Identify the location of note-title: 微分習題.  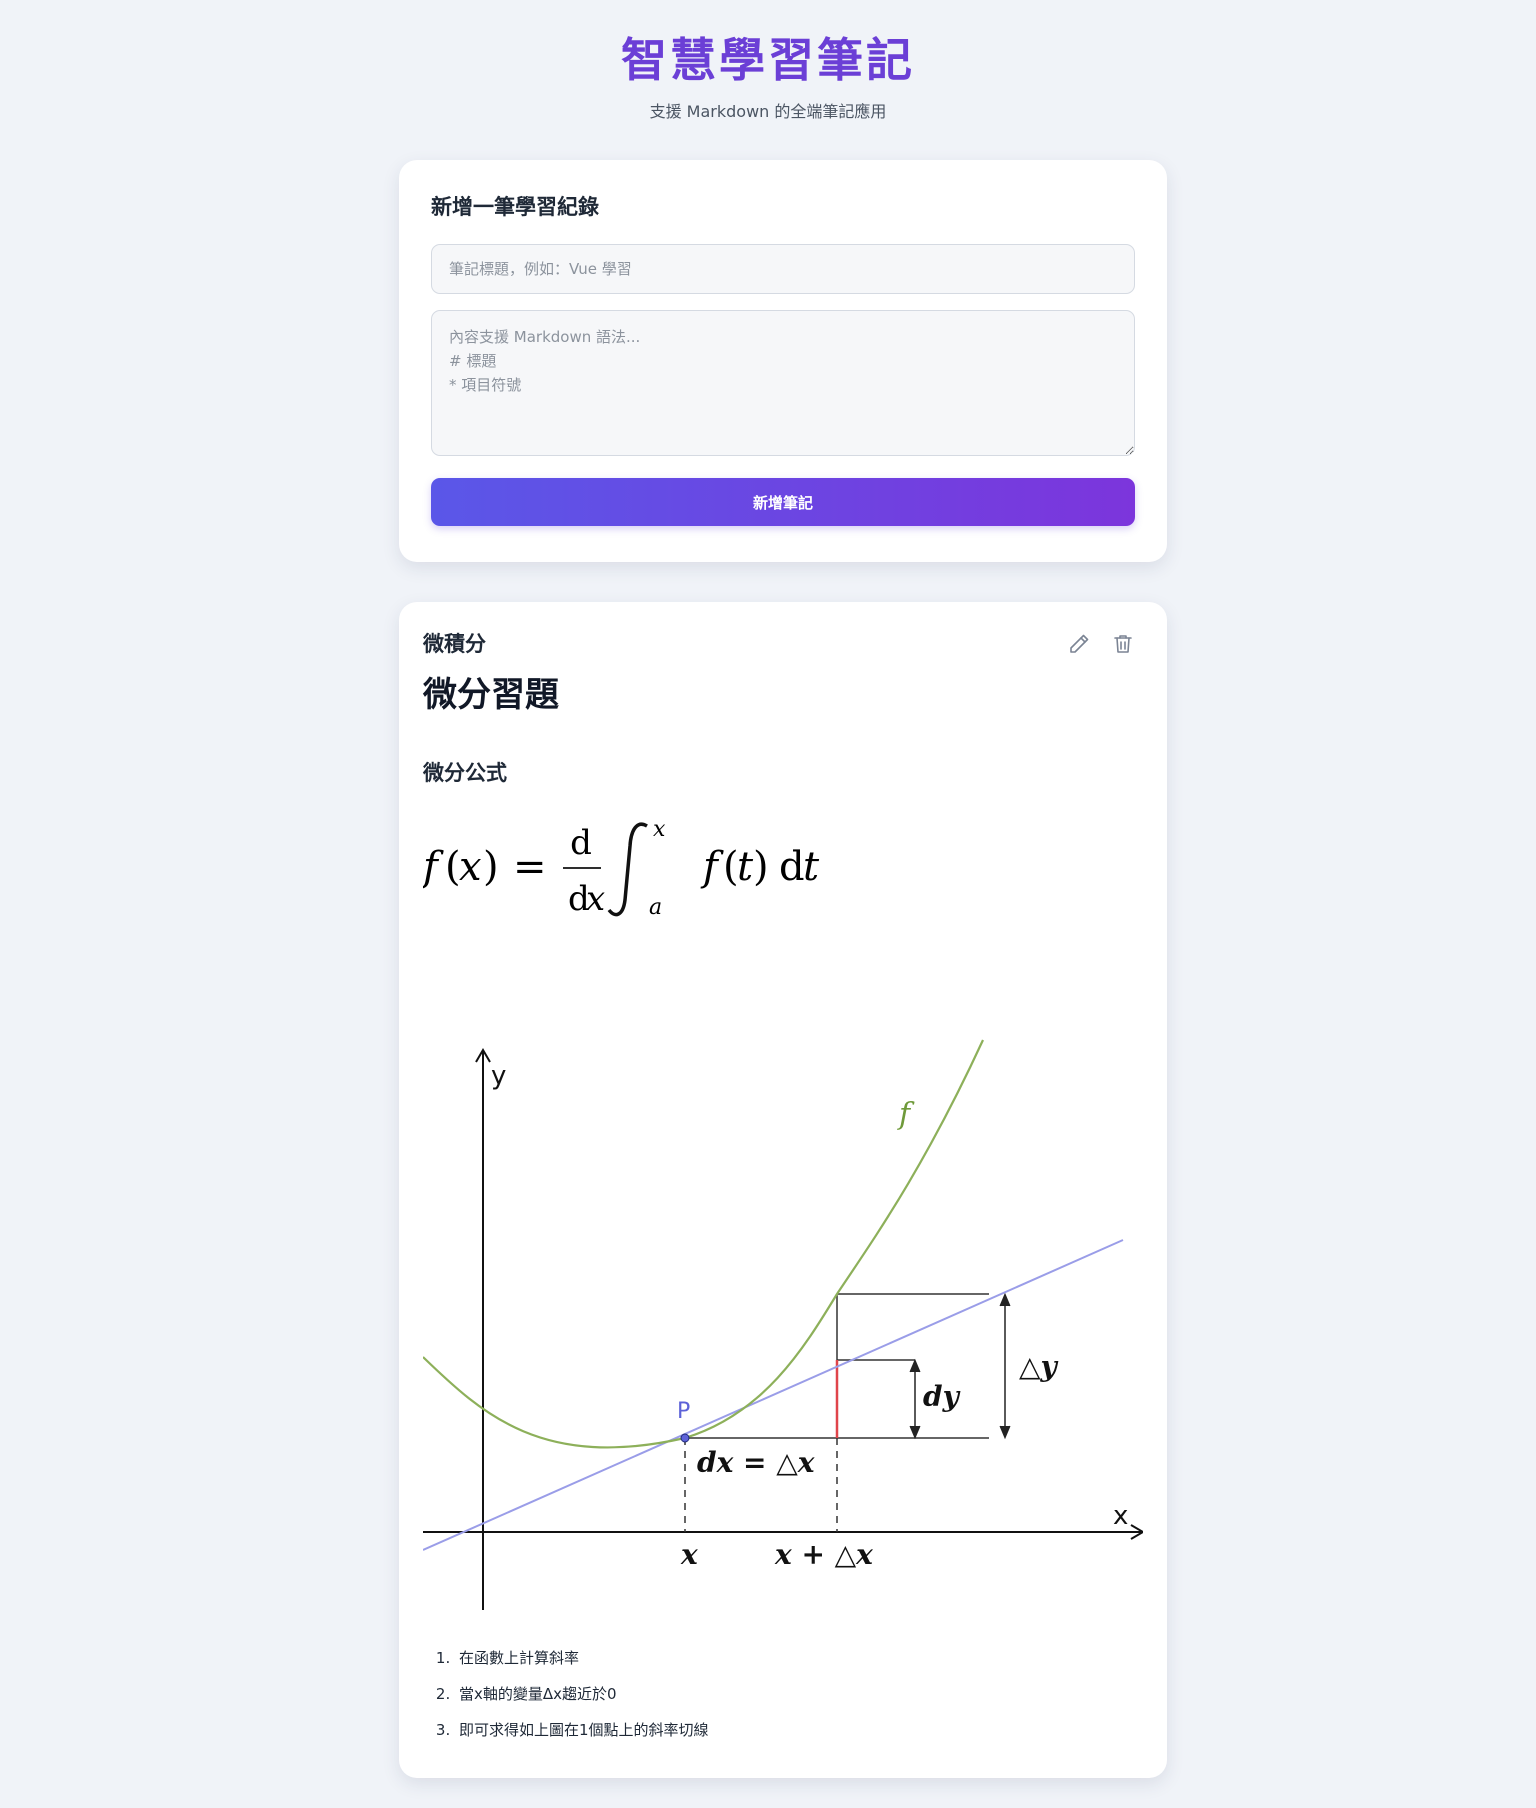
(491, 695).